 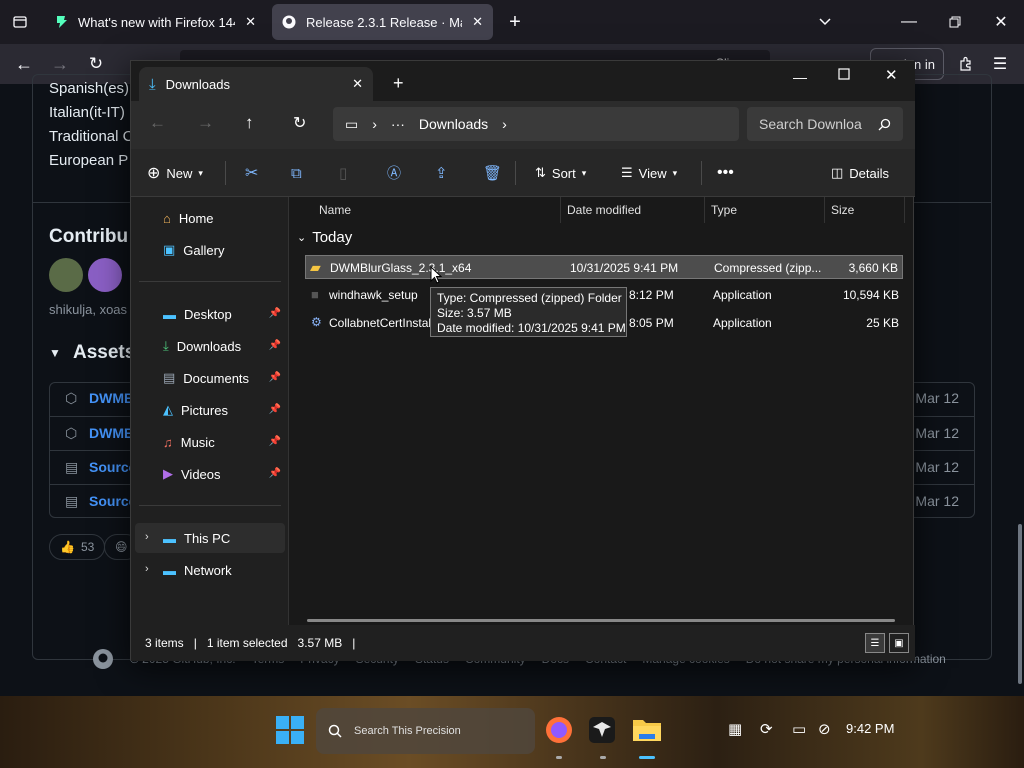 I want to click on copy-icon: ⧉, so click(x=296, y=173).